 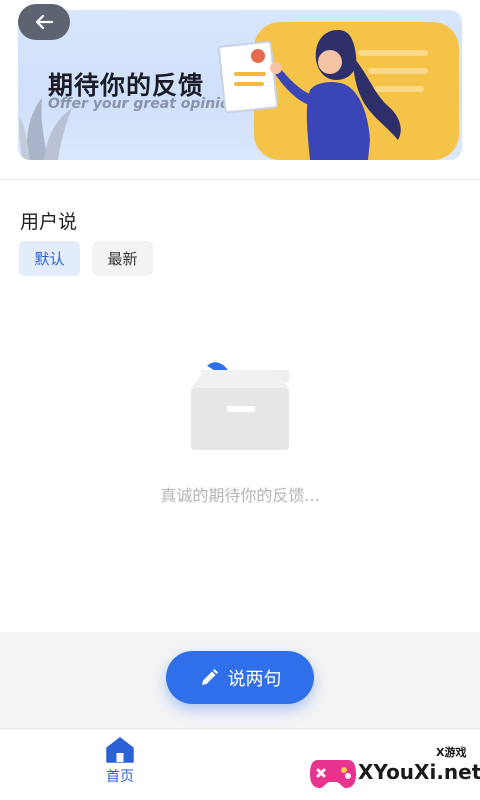 I want to click on back-button, so click(x=44, y=22).